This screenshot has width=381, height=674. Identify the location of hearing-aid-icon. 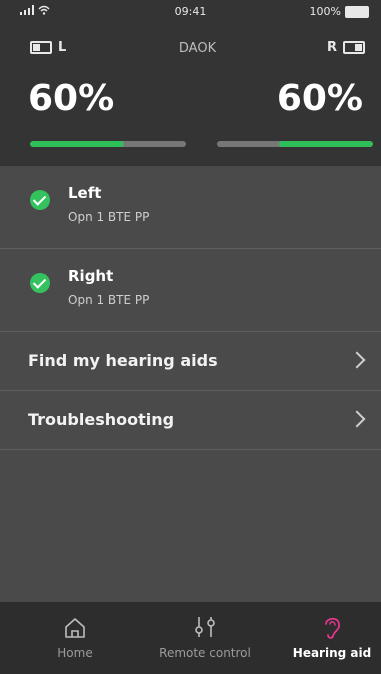
(332, 628).